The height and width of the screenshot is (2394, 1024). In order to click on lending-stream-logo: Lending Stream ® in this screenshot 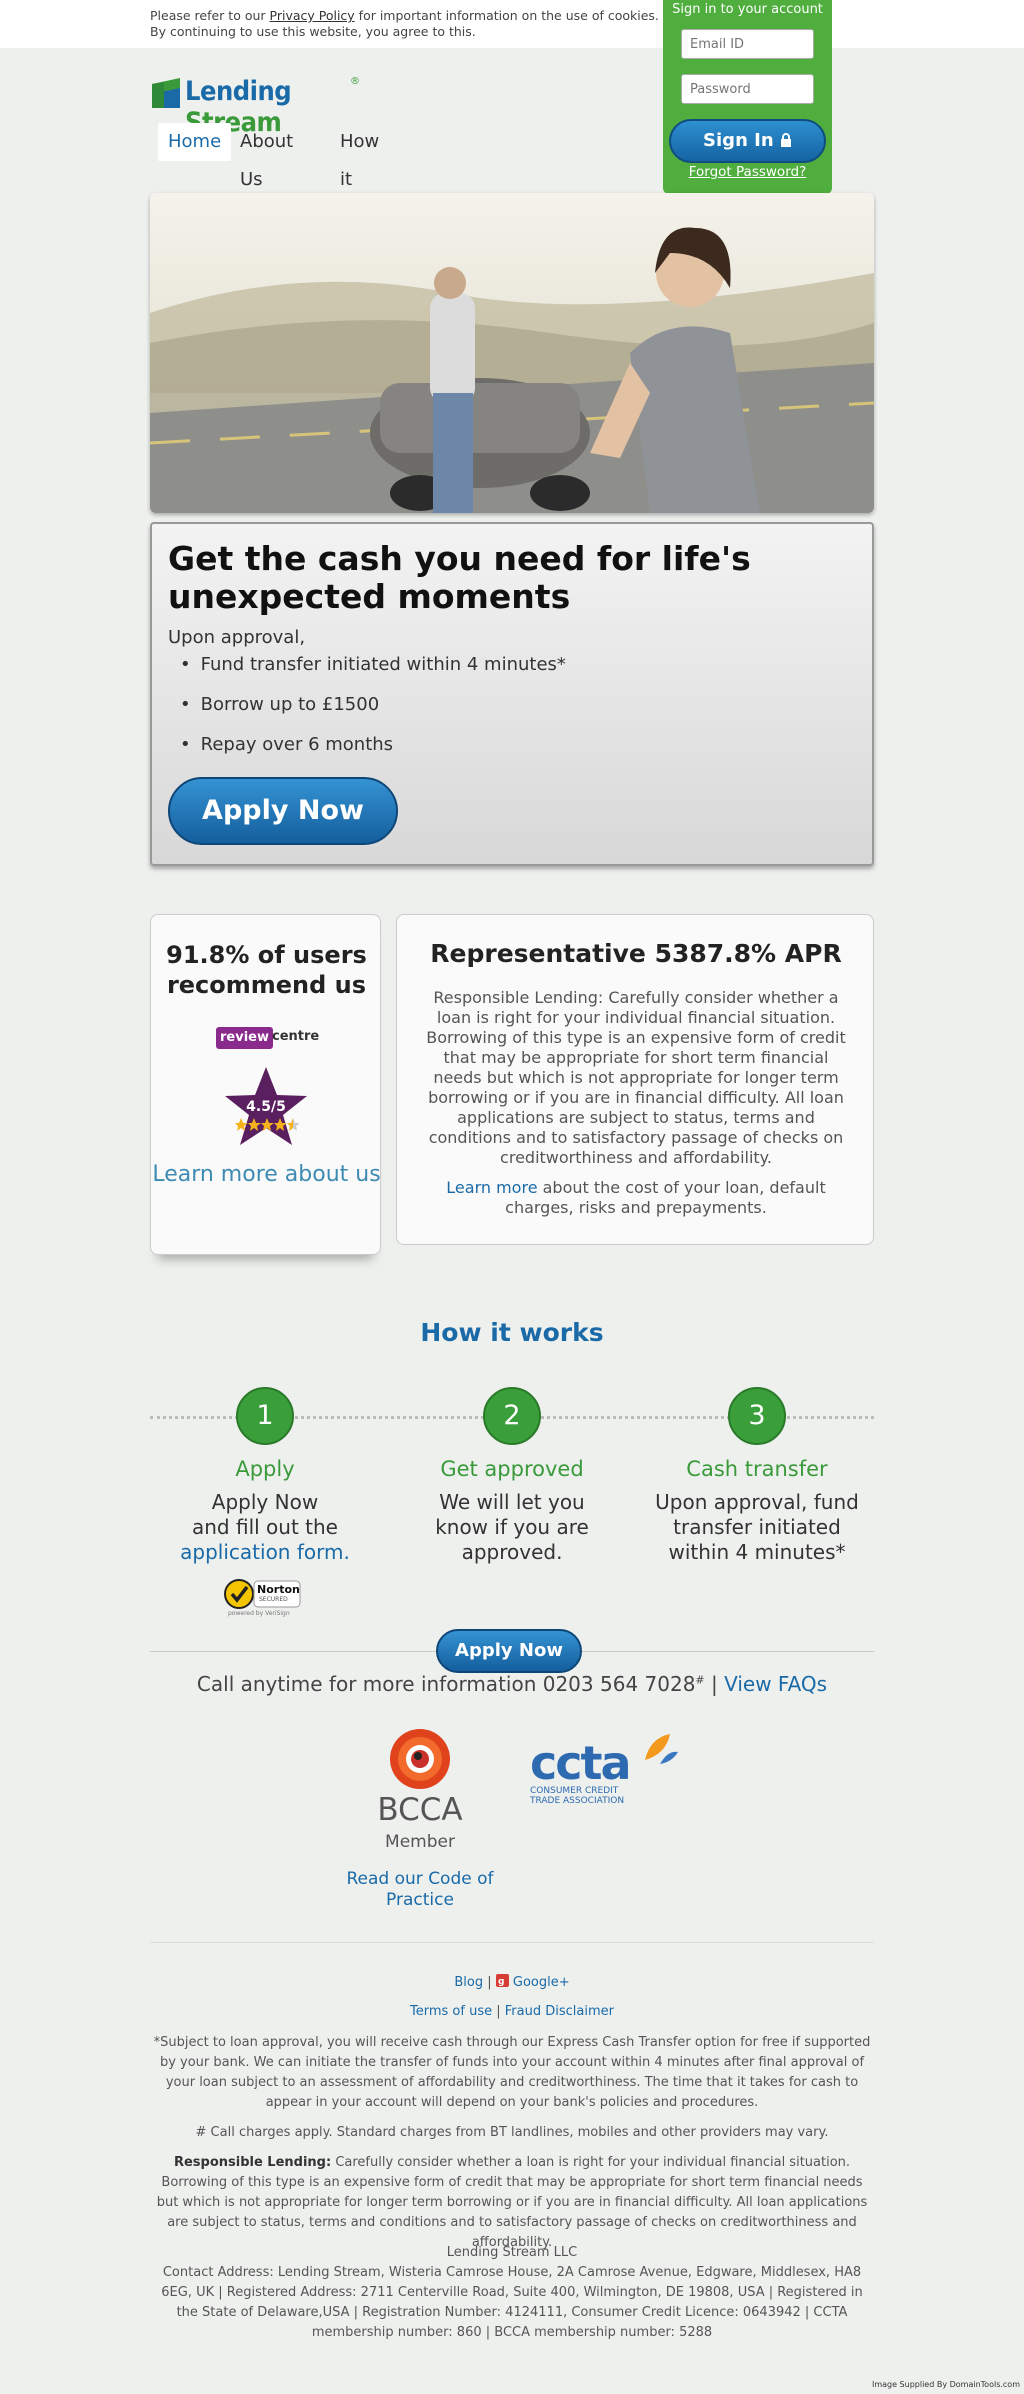, I will do `click(256, 107)`.